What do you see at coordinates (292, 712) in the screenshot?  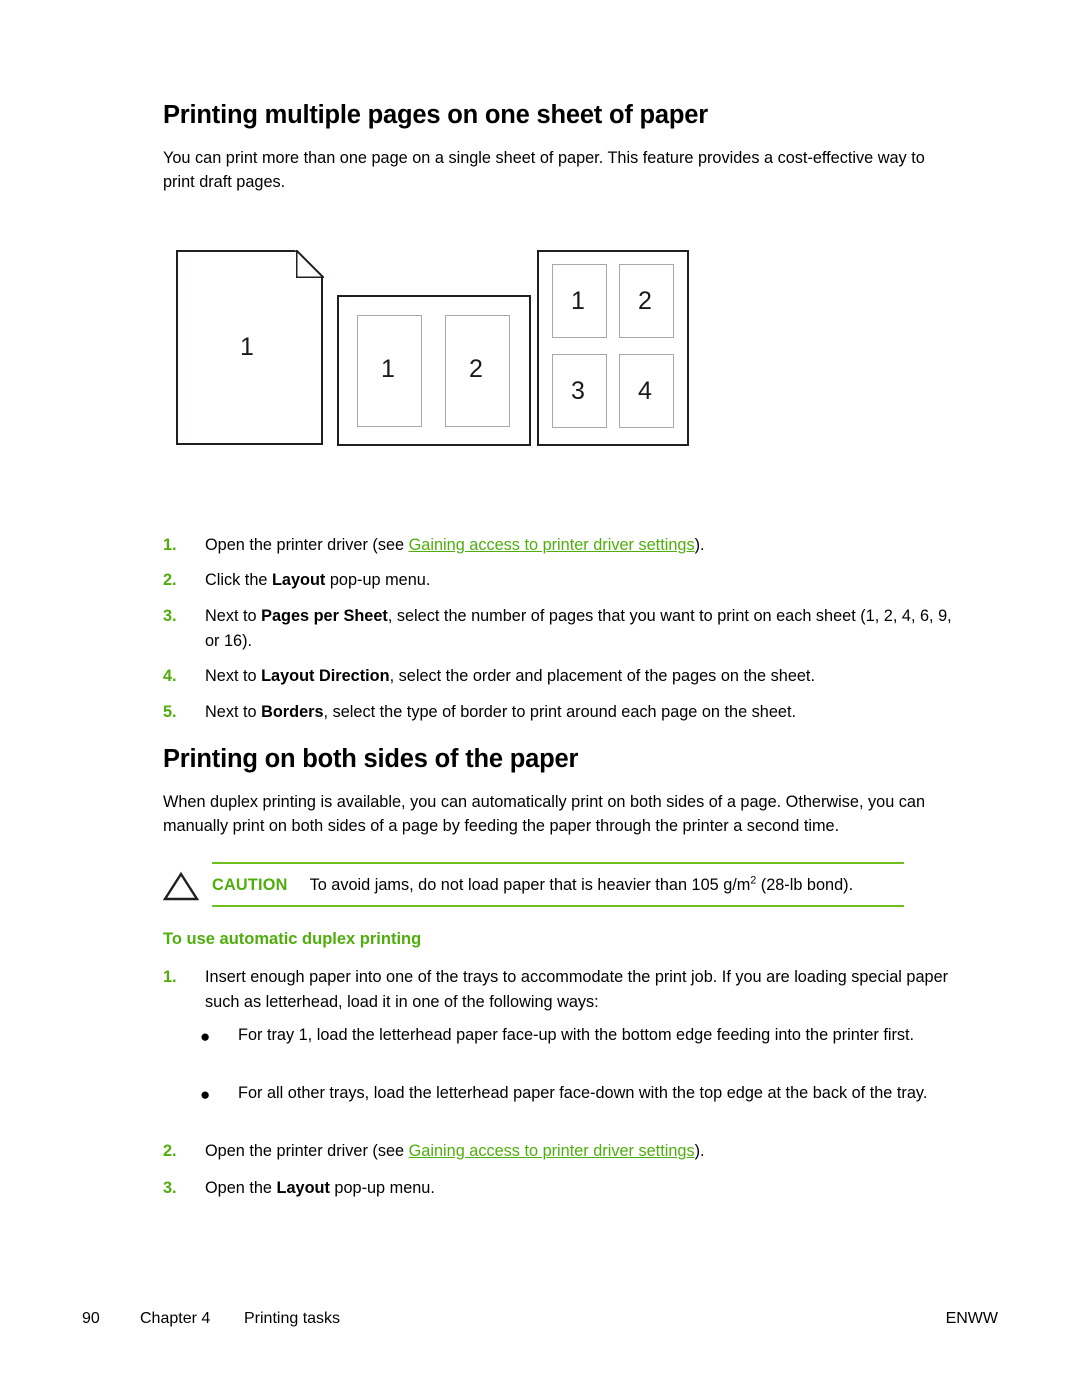 I see `ui-term-borders: Borders` at bounding box center [292, 712].